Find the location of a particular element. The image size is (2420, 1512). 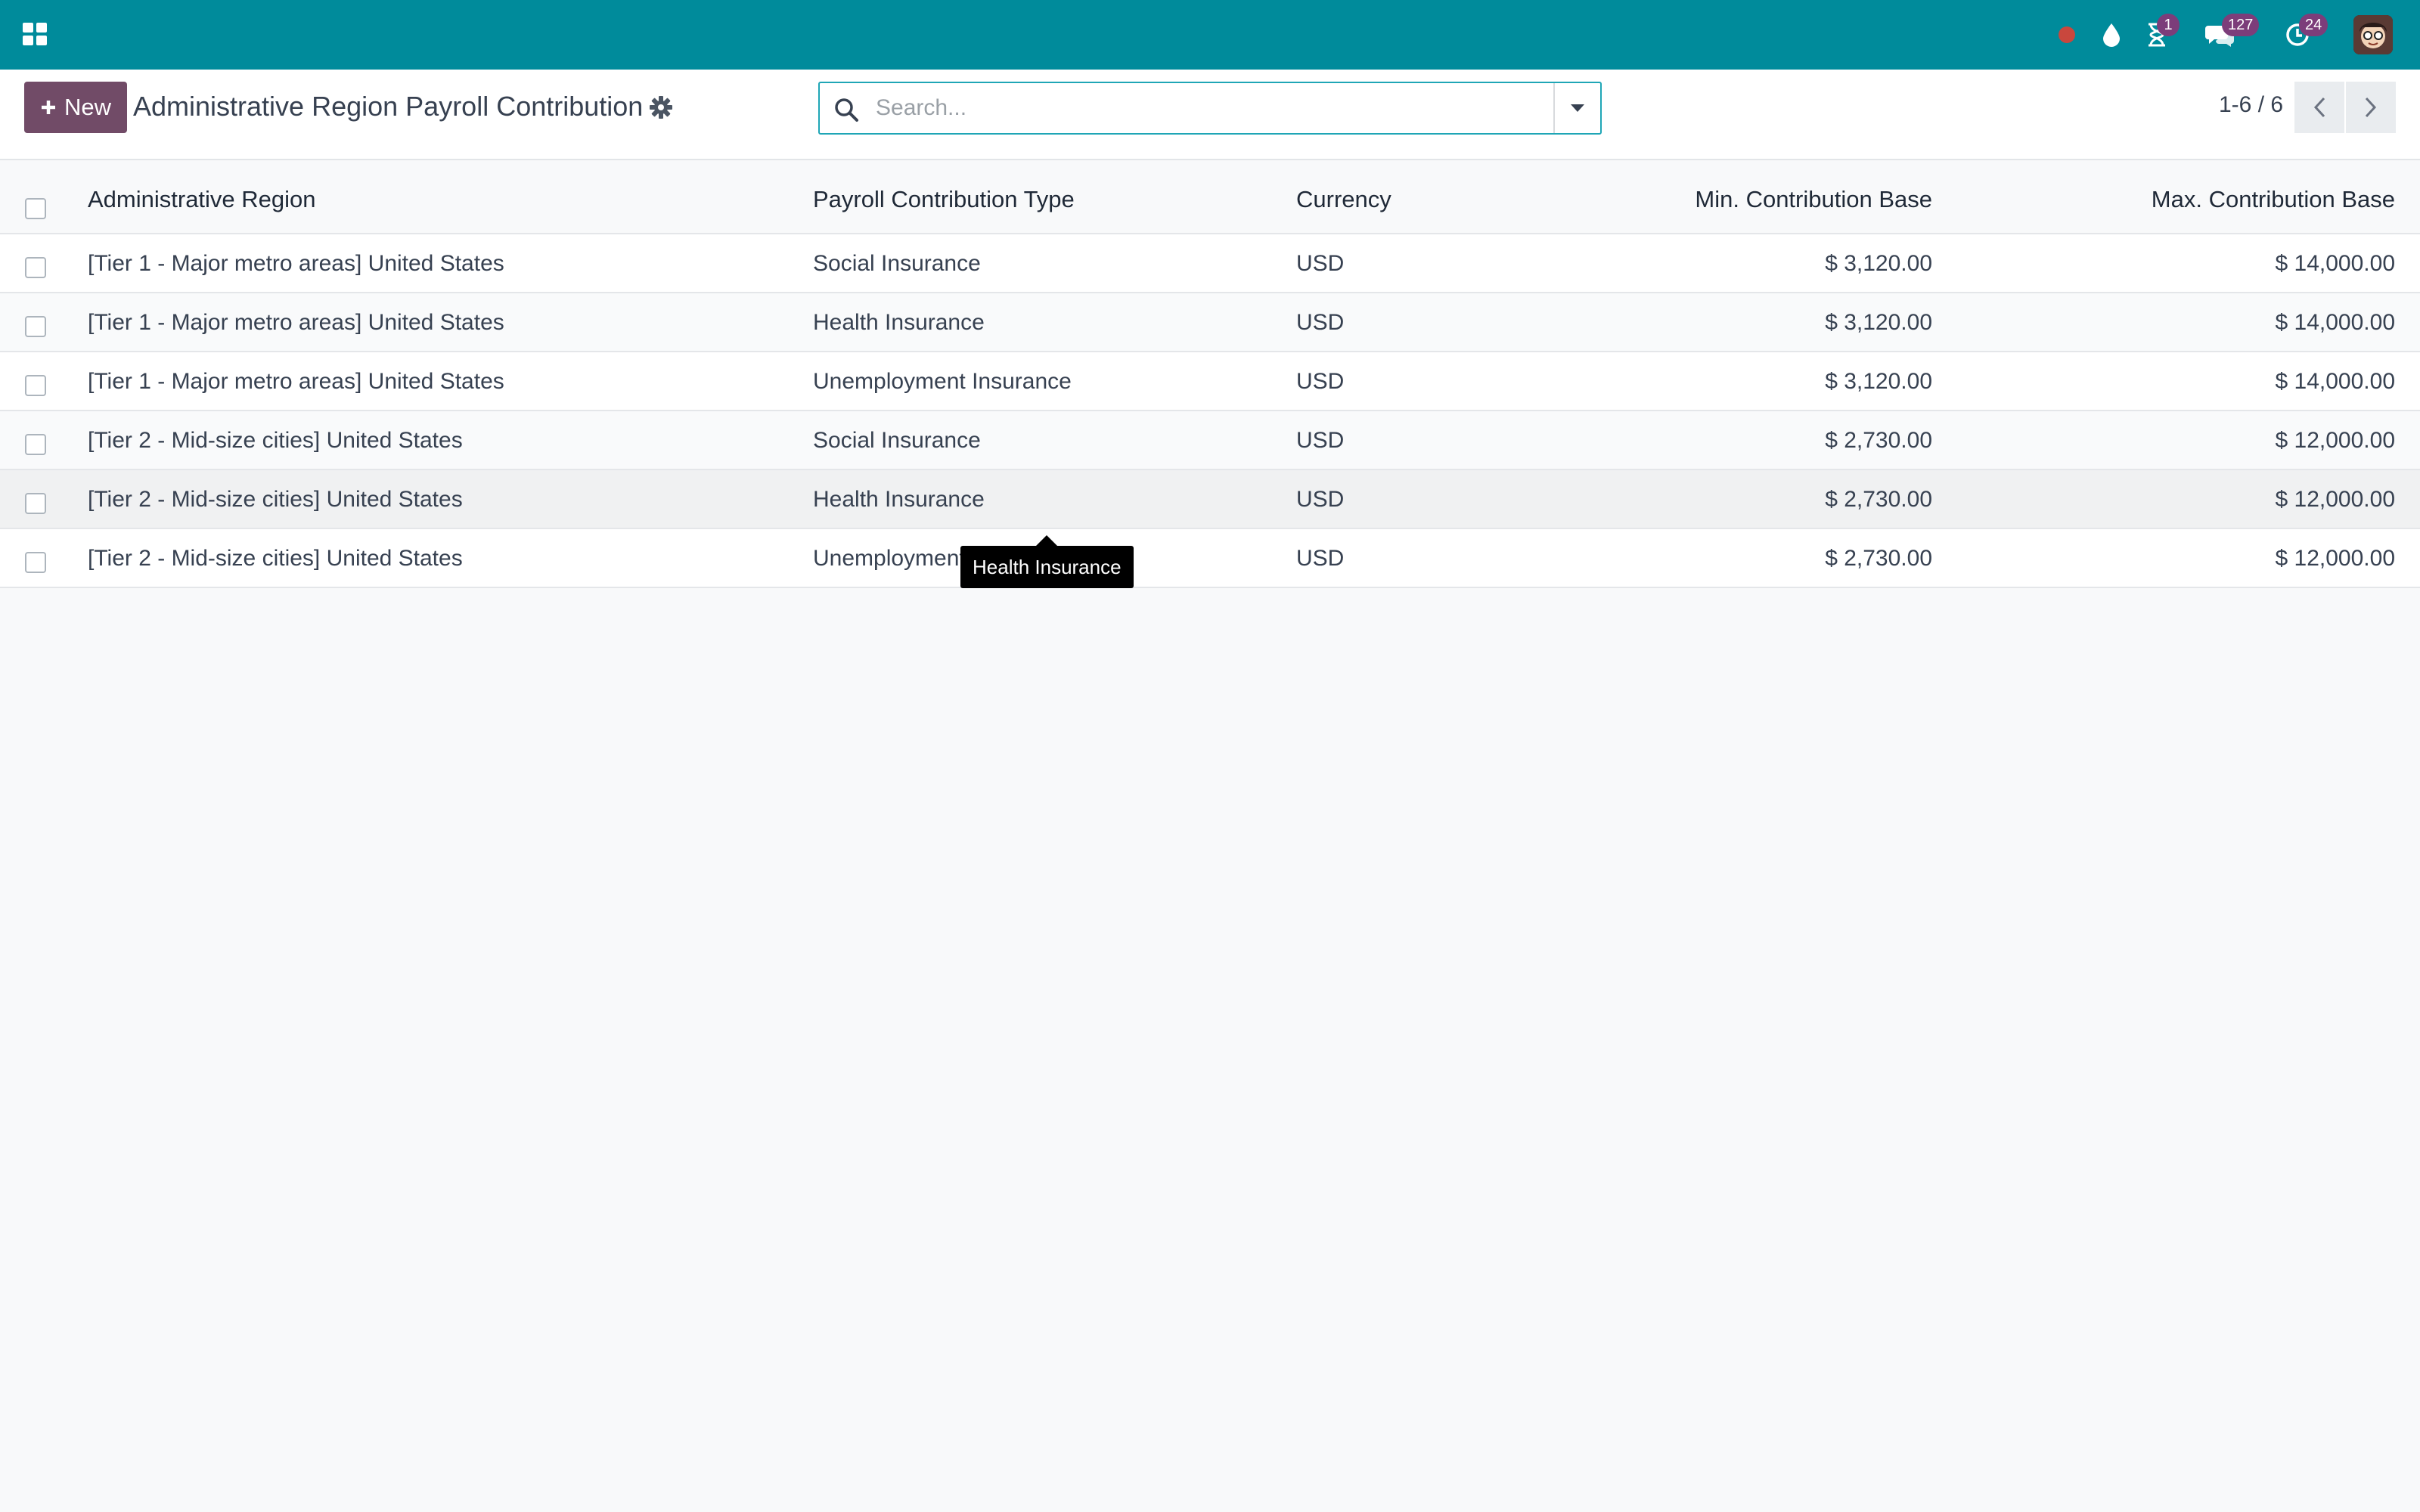

top-navbar: 1 127 24 is located at coordinates (1210, 35).